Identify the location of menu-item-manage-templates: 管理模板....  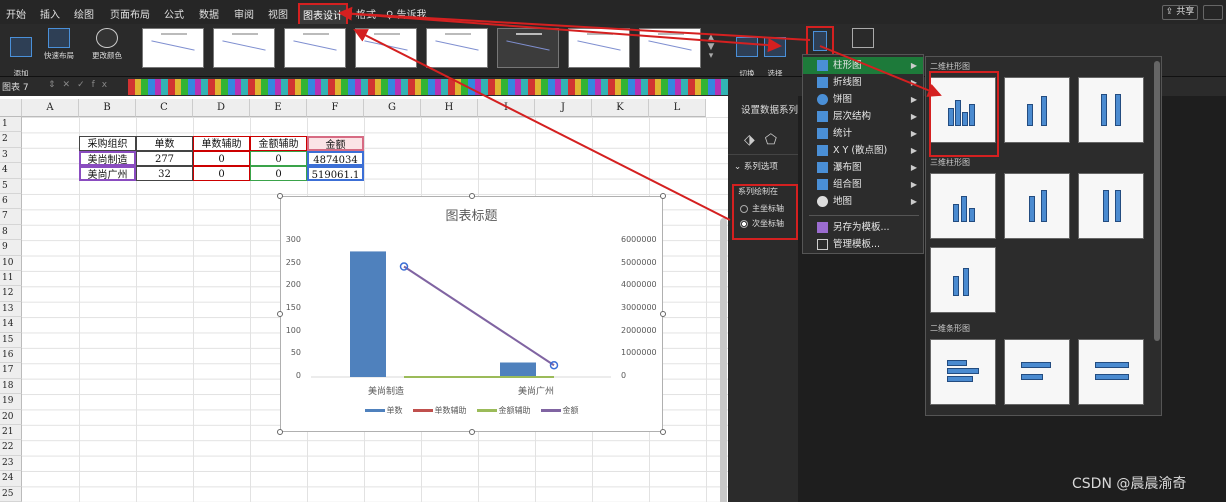
(863, 244).